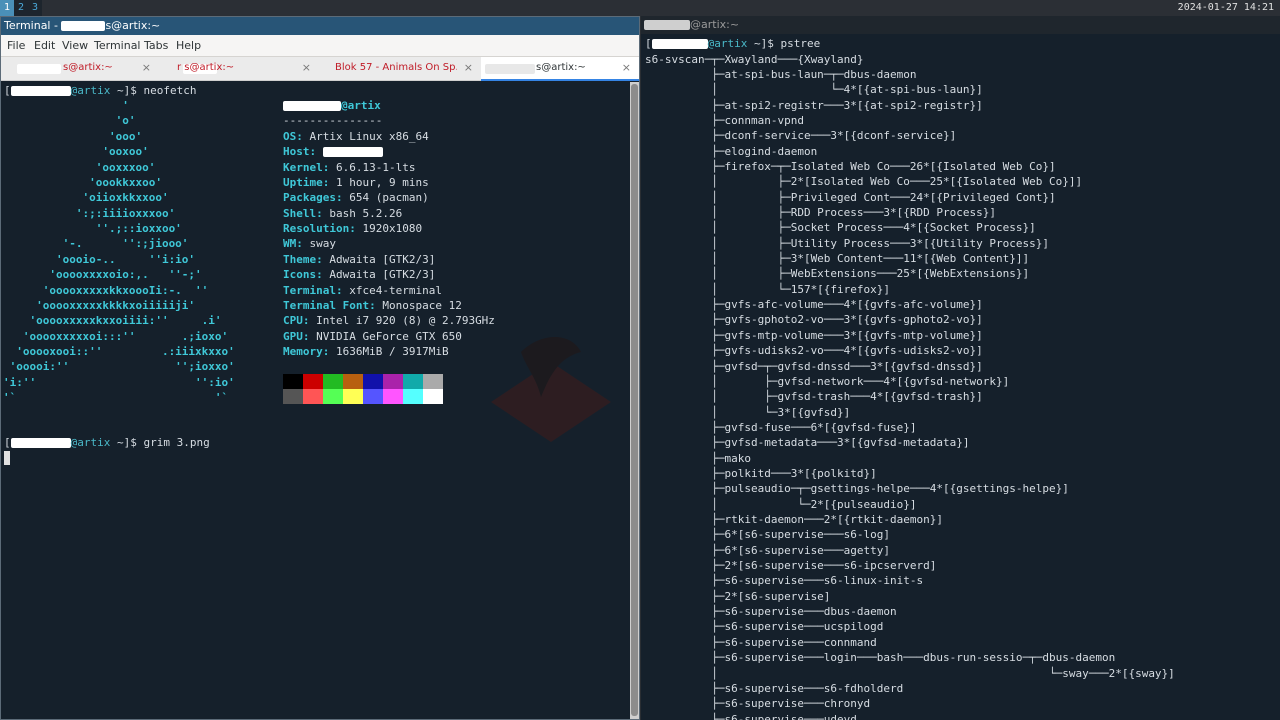  Describe the element at coordinates (801, 136) in the screenshot. I see `pstree-line: ├─dconf-service───3*[{dconf-service}]` at that location.